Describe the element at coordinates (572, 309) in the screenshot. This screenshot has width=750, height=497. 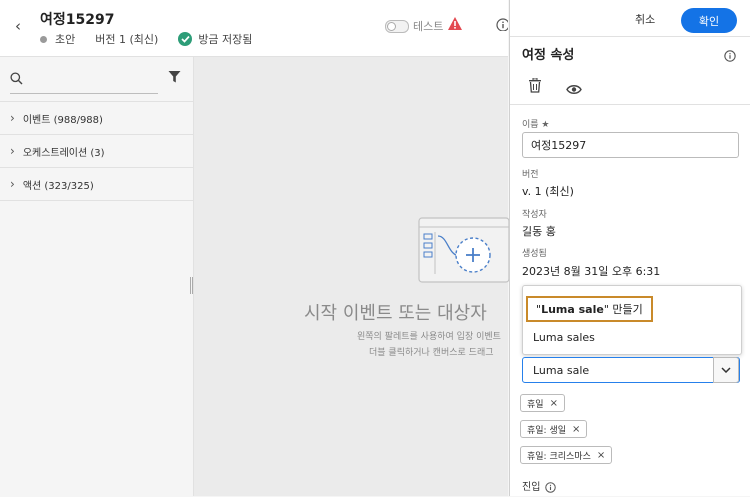
I see `create-option-term: Luma sale` at that location.